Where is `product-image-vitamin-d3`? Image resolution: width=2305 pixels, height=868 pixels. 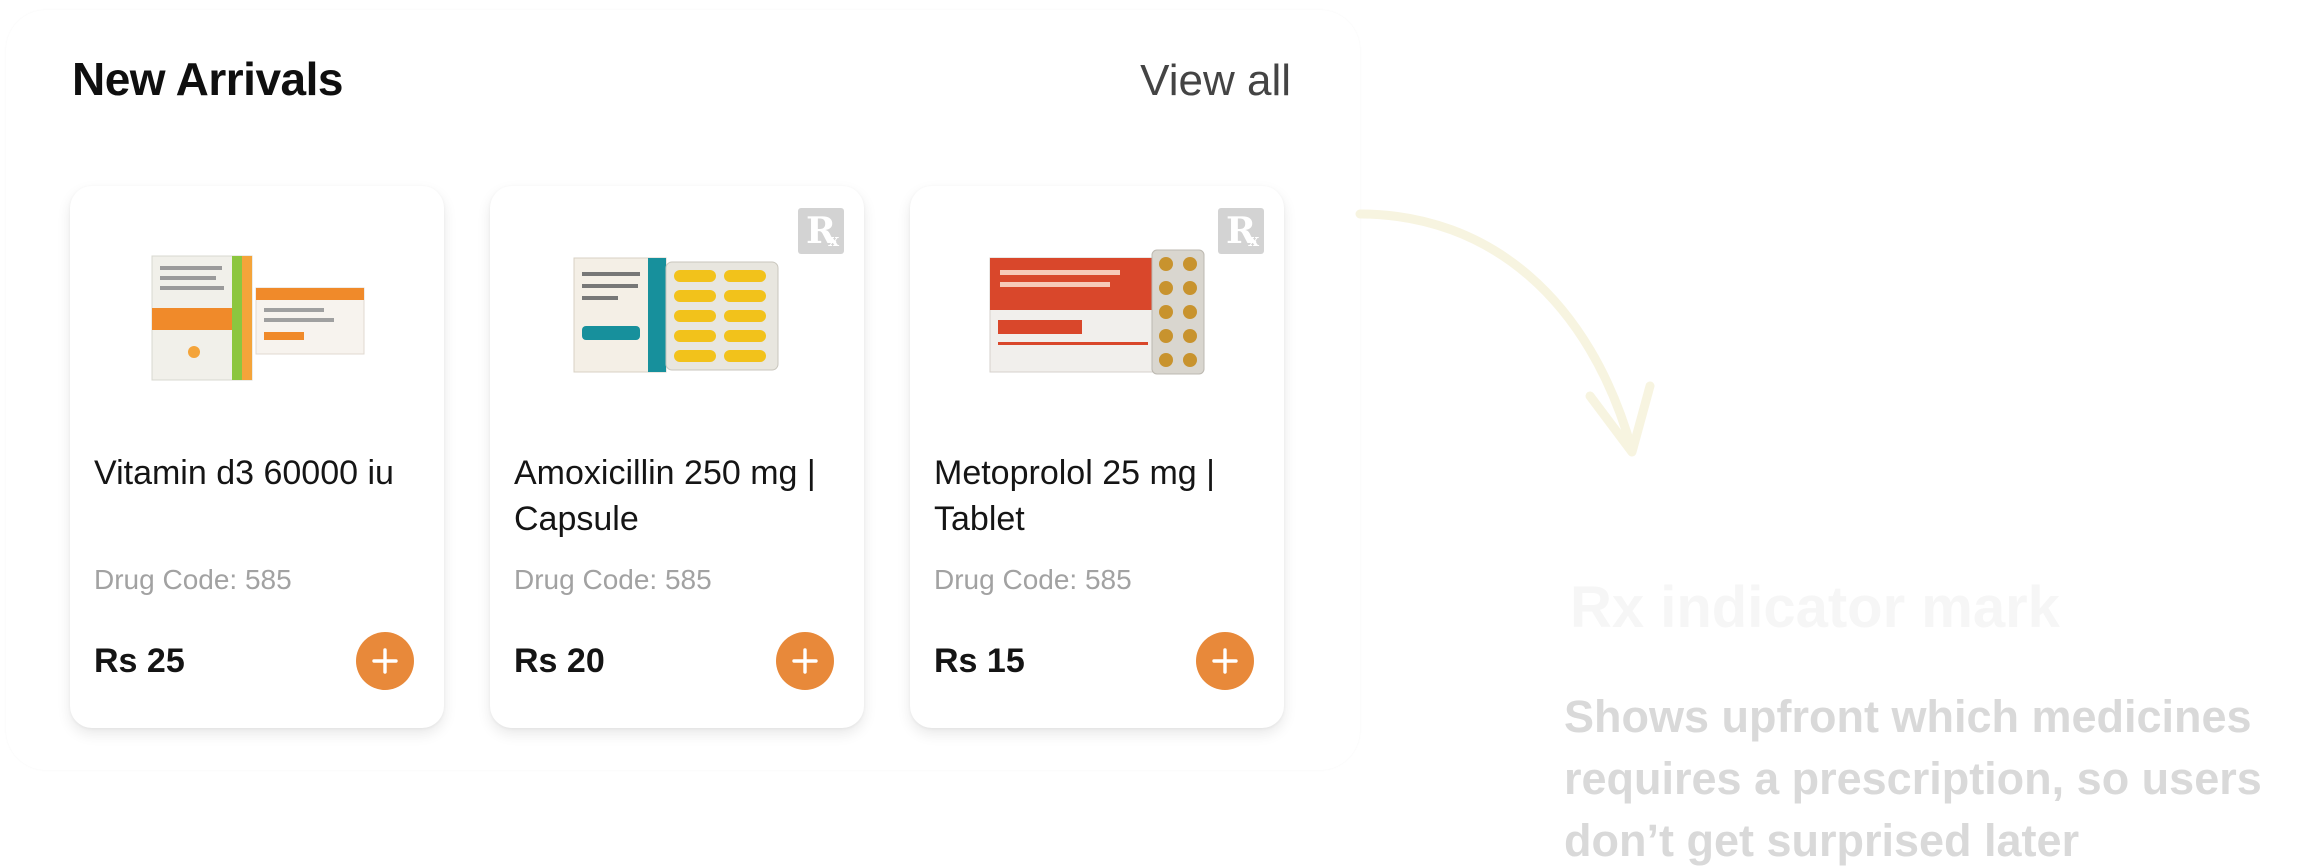
product-image-vitamin-d3 is located at coordinates (257, 313).